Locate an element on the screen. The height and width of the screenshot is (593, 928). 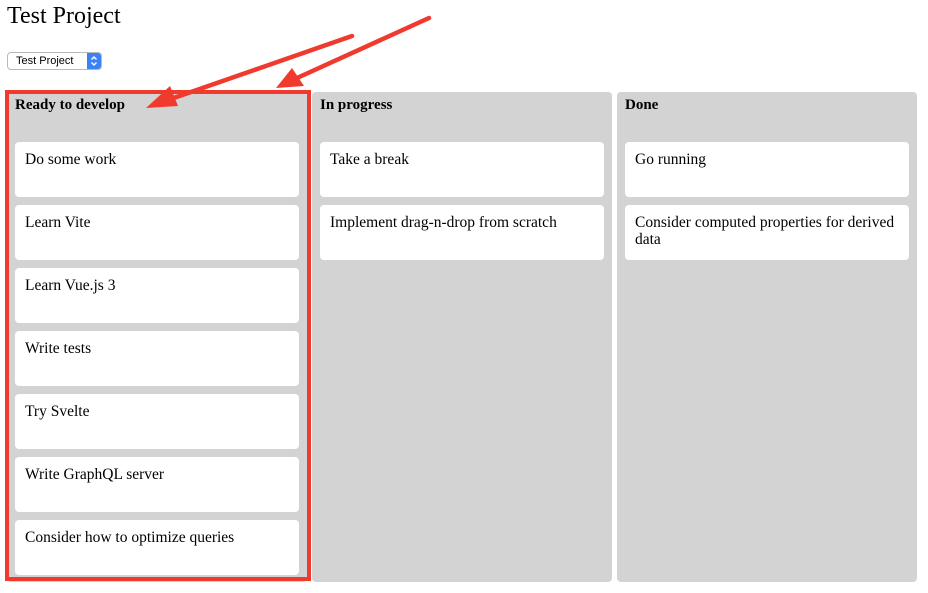
column-title: Done is located at coordinates (642, 105).